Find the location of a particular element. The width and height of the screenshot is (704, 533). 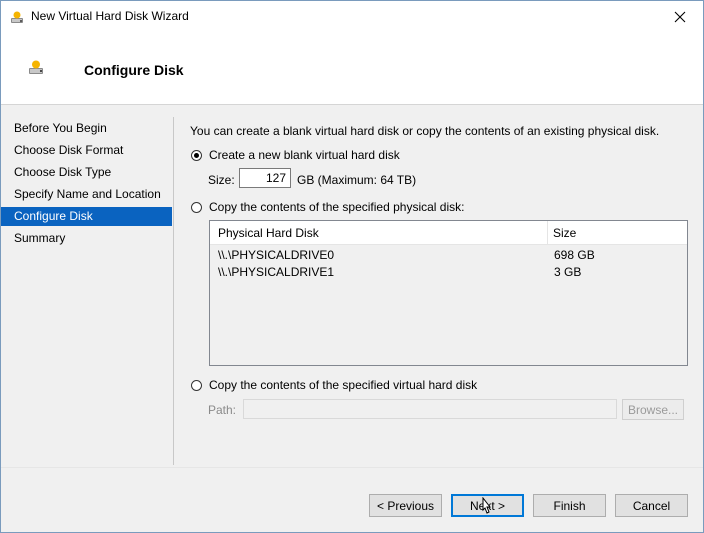

nav-divider is located at coordinates (173, 291).